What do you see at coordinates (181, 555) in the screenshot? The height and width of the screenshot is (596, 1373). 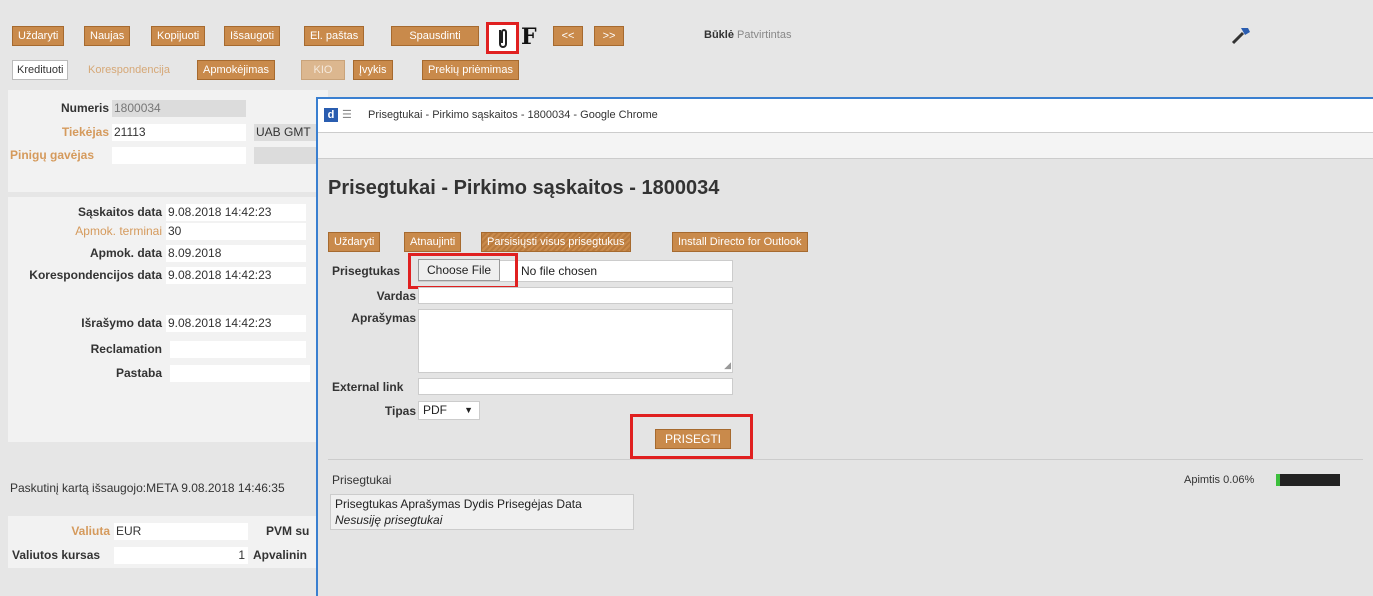 I see `exchange-rate-field: 1` at bounding box center [181, 555].